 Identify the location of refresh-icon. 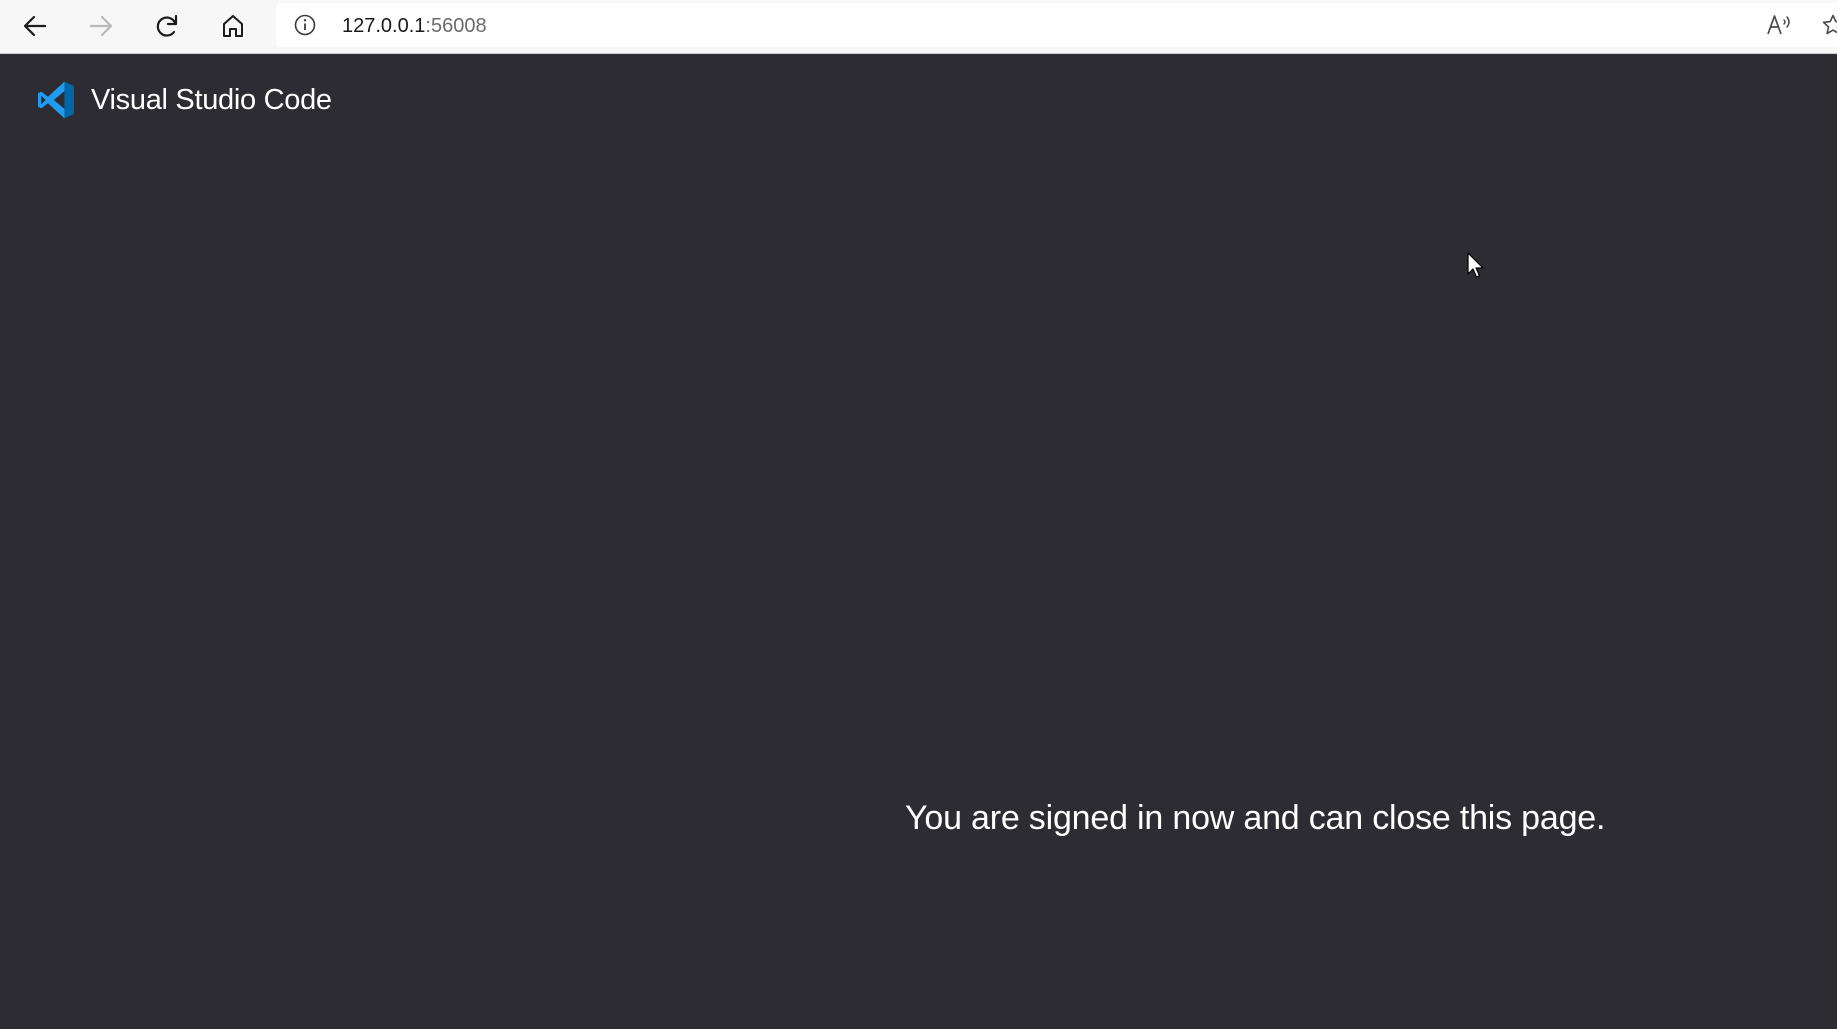
(167, 25).